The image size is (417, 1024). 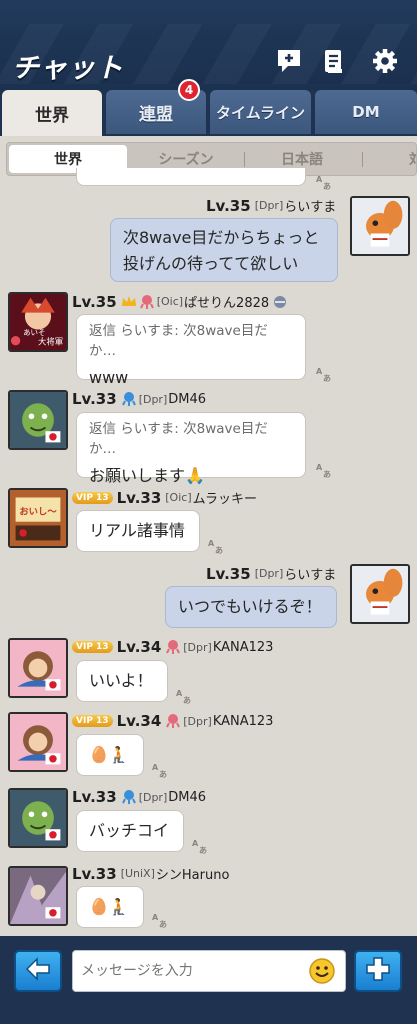 I want to click on message-author: Lv.35 [Oic] ぱせりん2828, so click(x=181, y=301).